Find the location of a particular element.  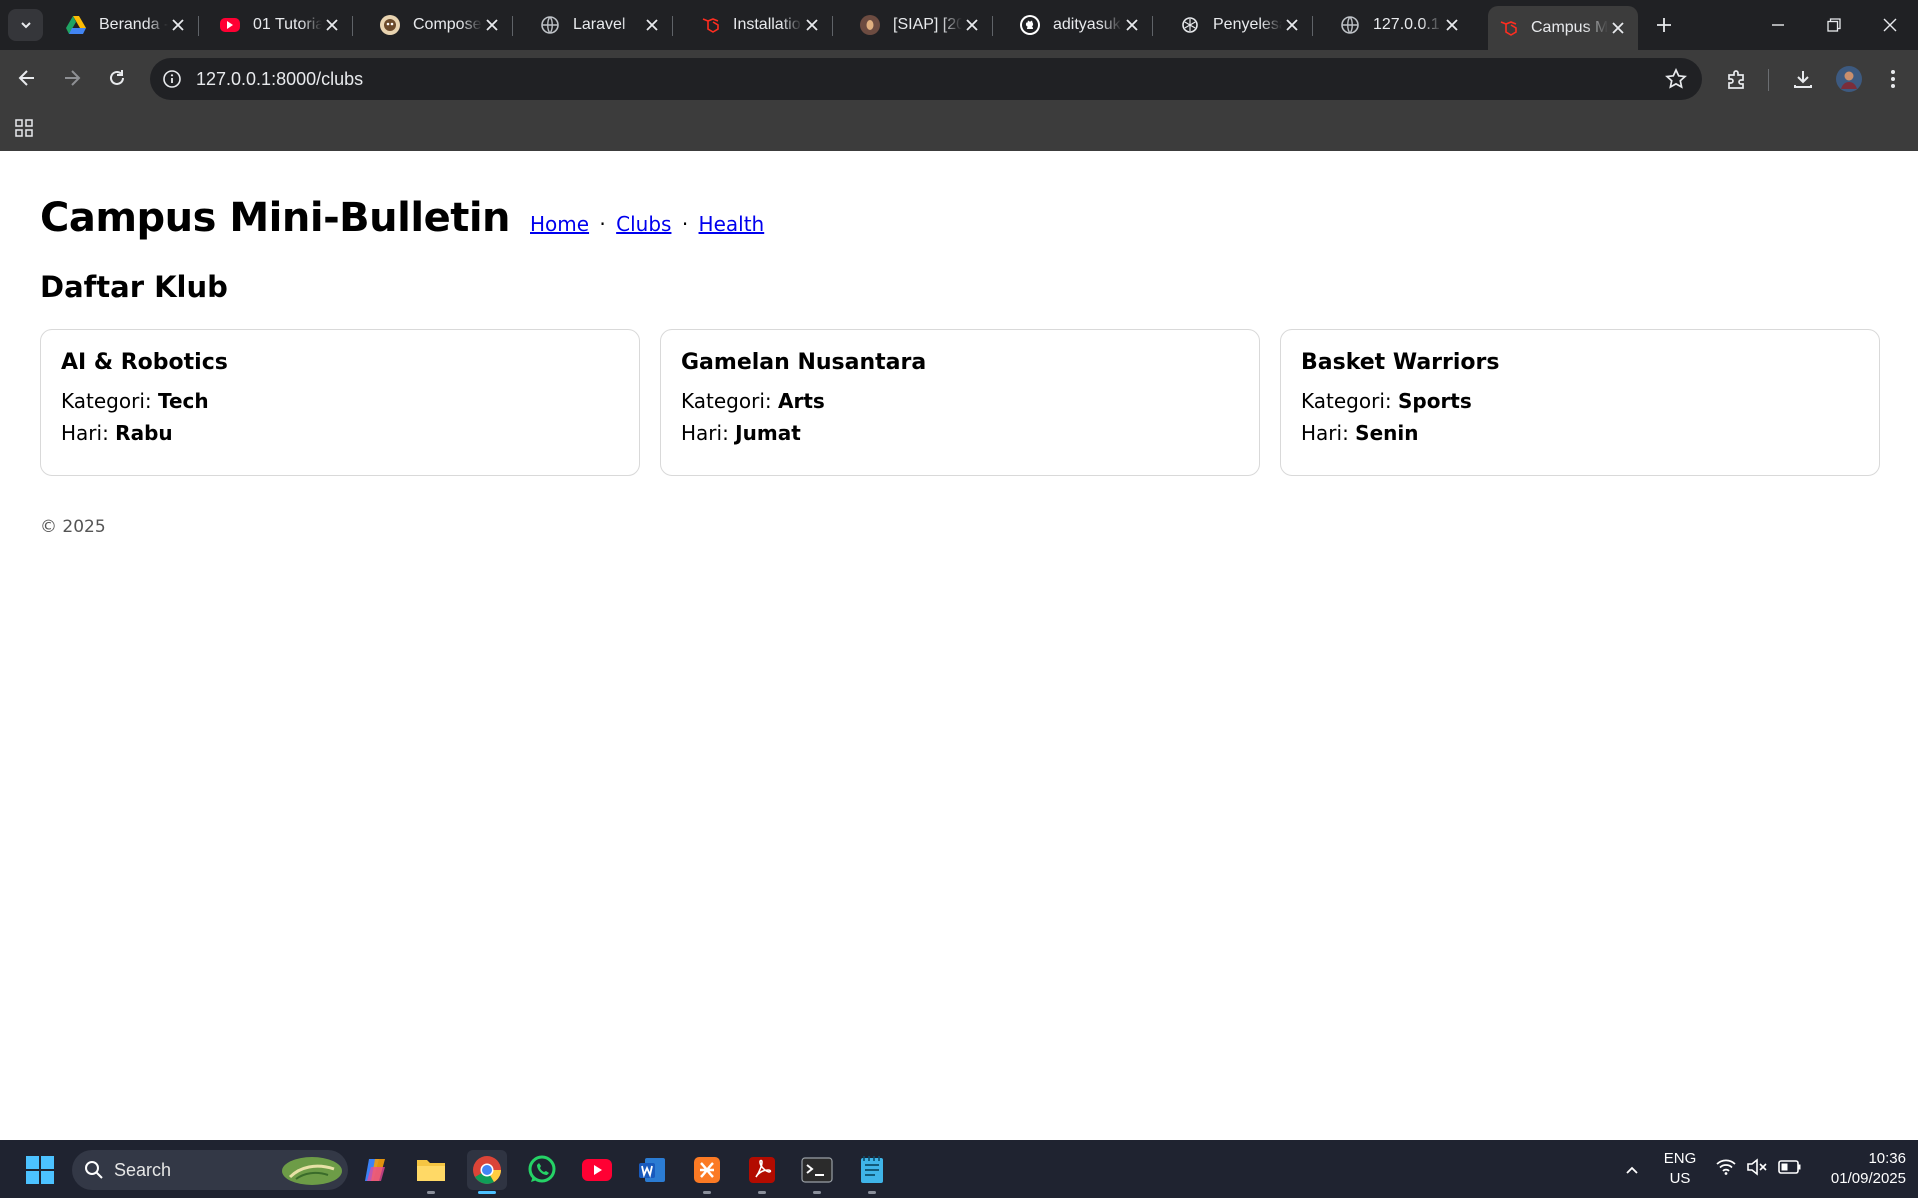

tab-title: Beranda - Google Drive is located at coordinates (133, 24).